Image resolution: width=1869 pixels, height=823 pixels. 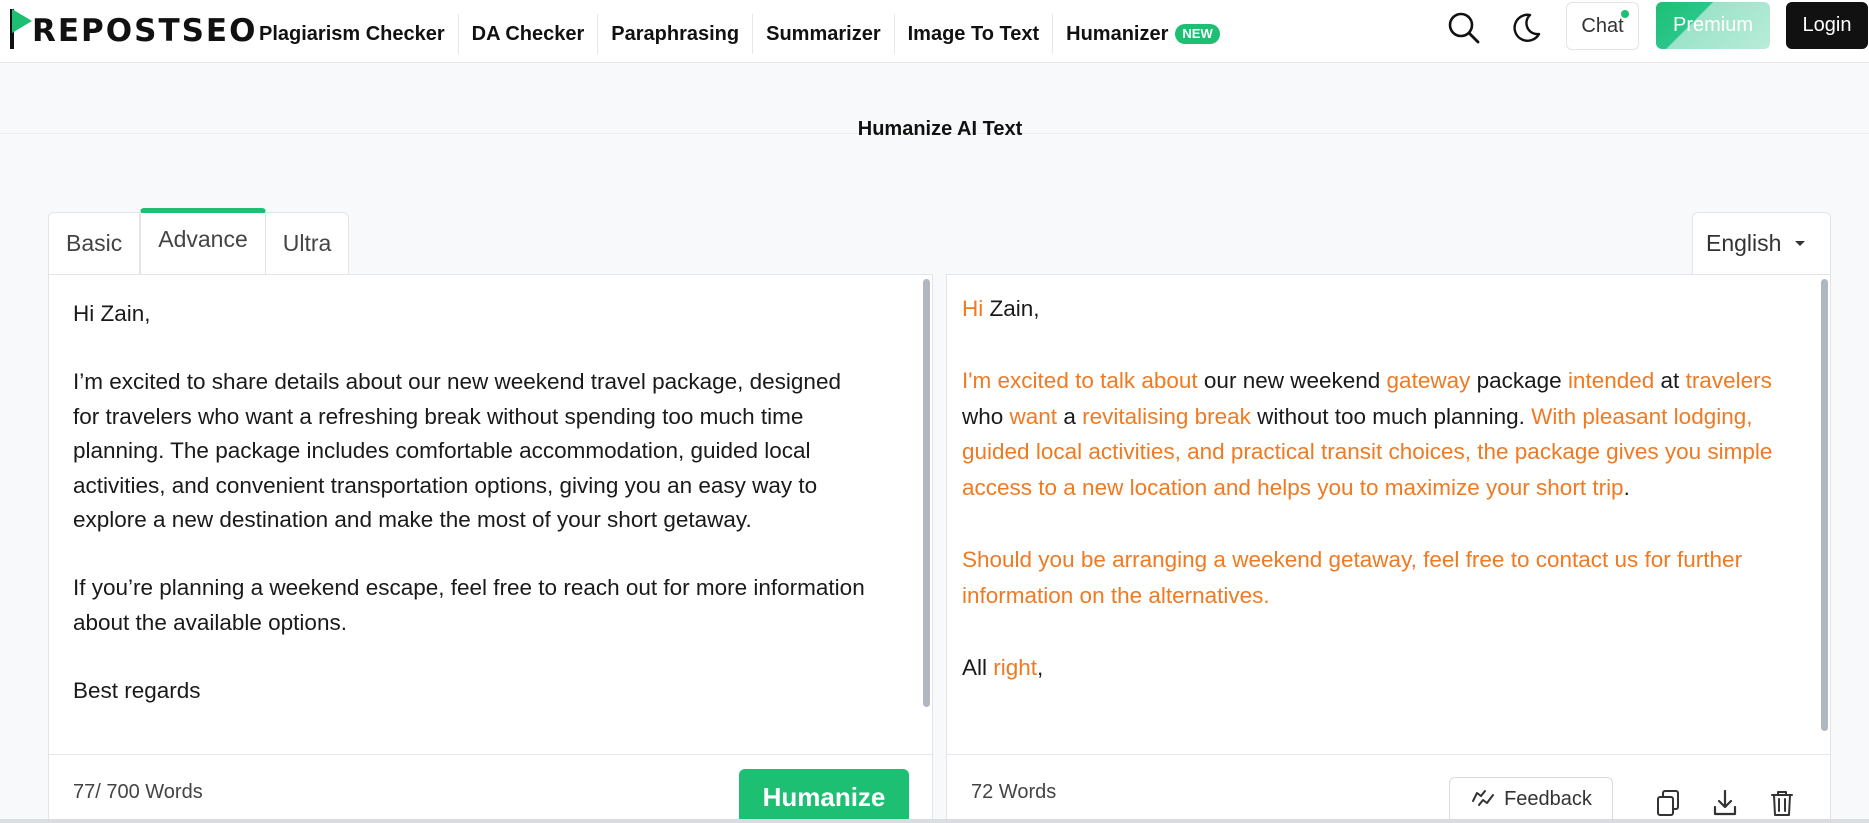 I want to click on copy-icon, so click(x=1668, y=803).